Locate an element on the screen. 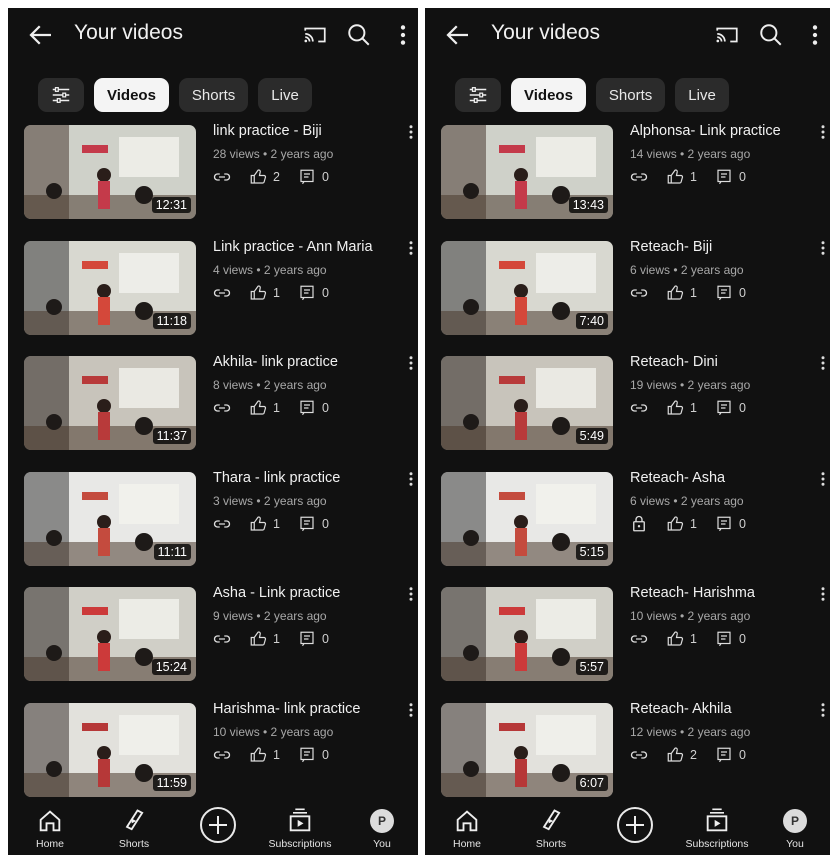  video-duration: 13:43 is located at coordinates (588, 205).